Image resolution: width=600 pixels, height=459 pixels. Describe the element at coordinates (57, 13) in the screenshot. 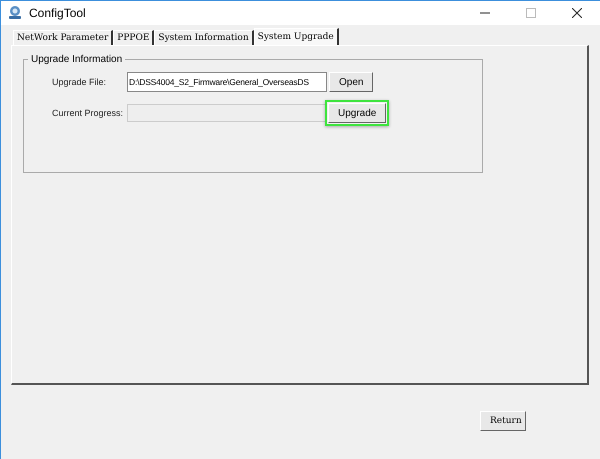

I see `window-title: ConfigTool` at that location.